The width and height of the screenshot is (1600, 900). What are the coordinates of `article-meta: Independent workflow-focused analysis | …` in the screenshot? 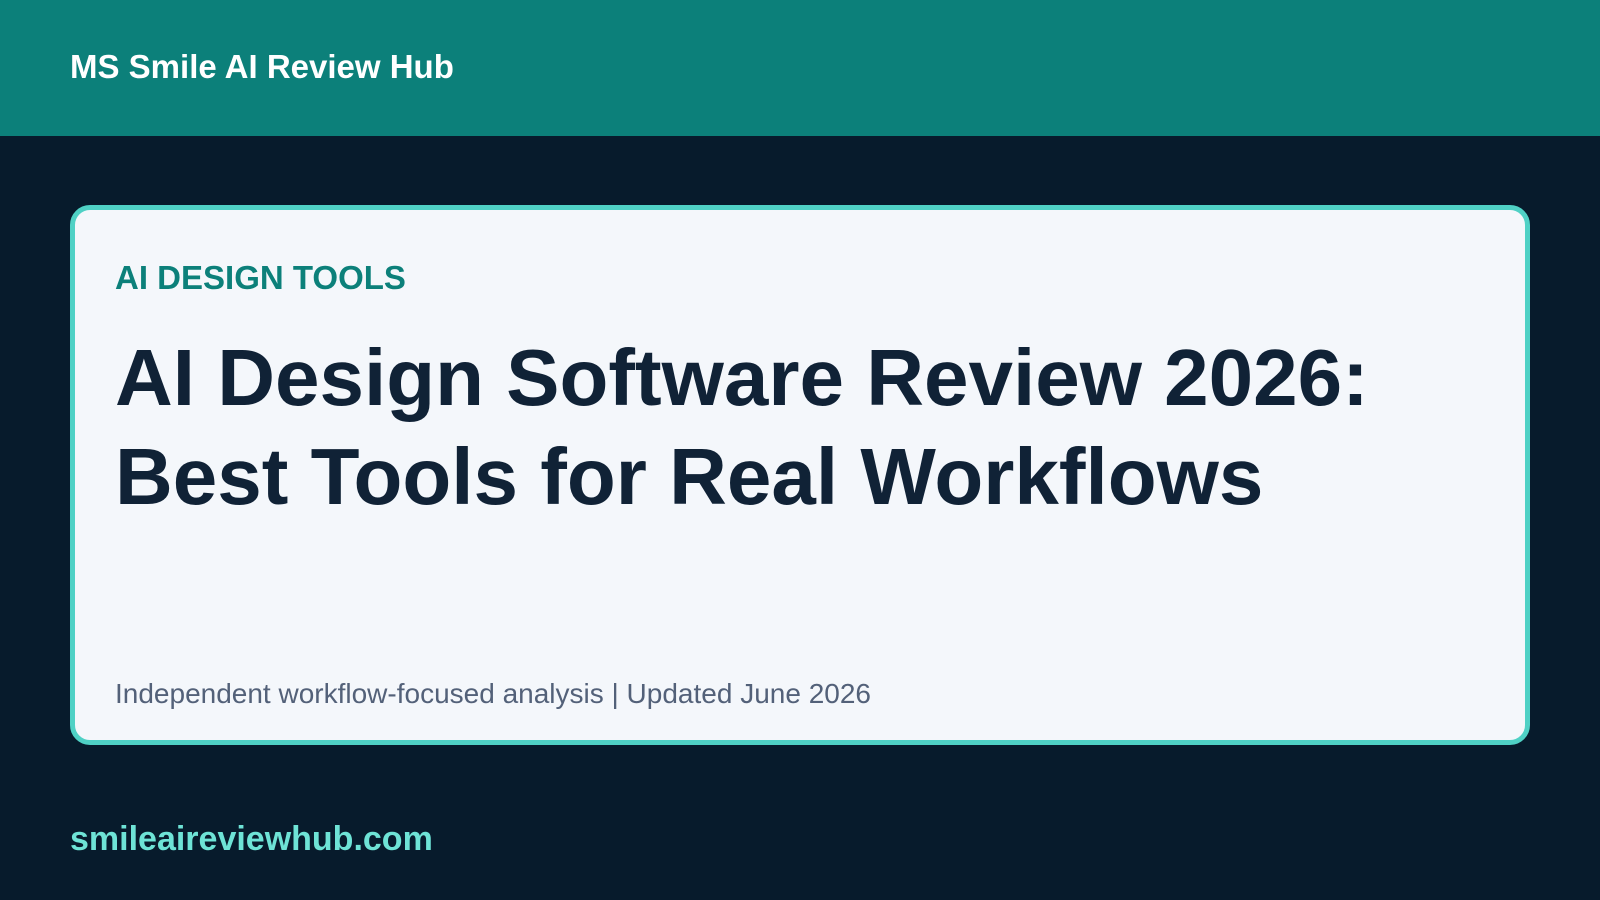 It's located at (493, 693).